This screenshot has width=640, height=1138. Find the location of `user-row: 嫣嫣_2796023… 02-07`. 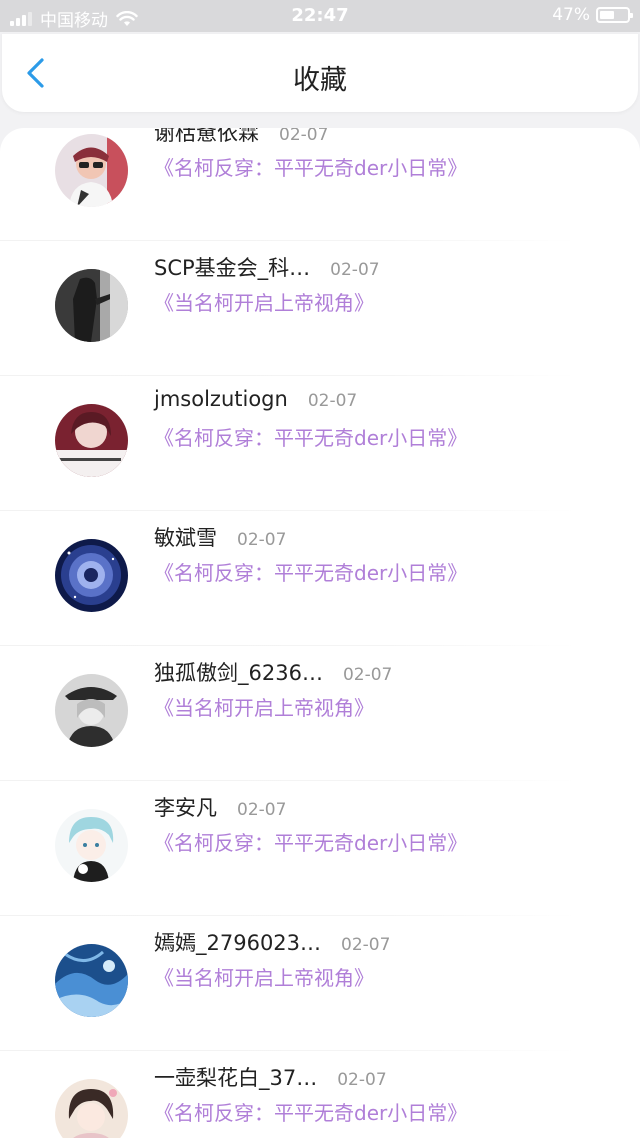

user-row: 嫣嫣_2796023… 02-07 is located at coordinates (272, 942).